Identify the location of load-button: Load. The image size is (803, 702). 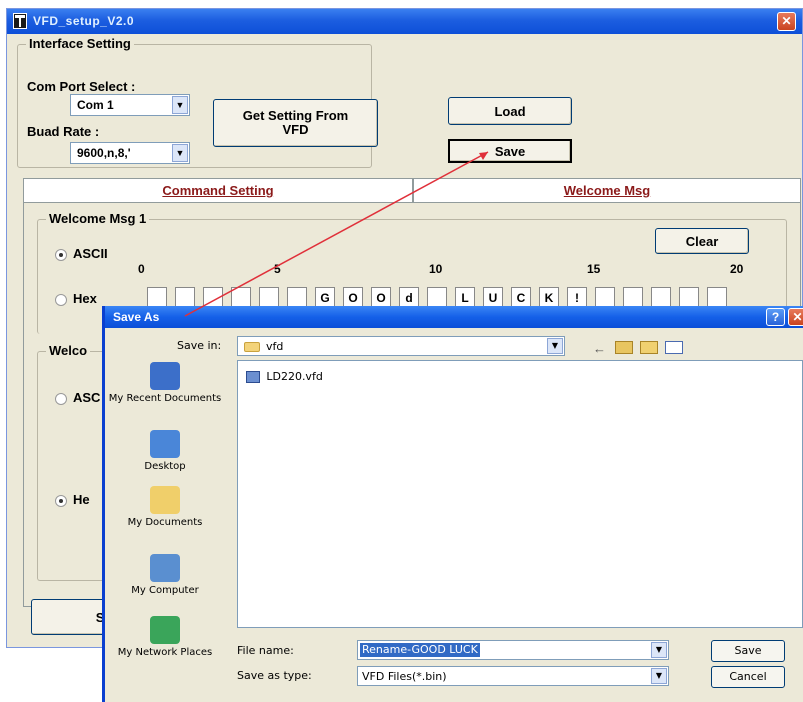
(510, 111).